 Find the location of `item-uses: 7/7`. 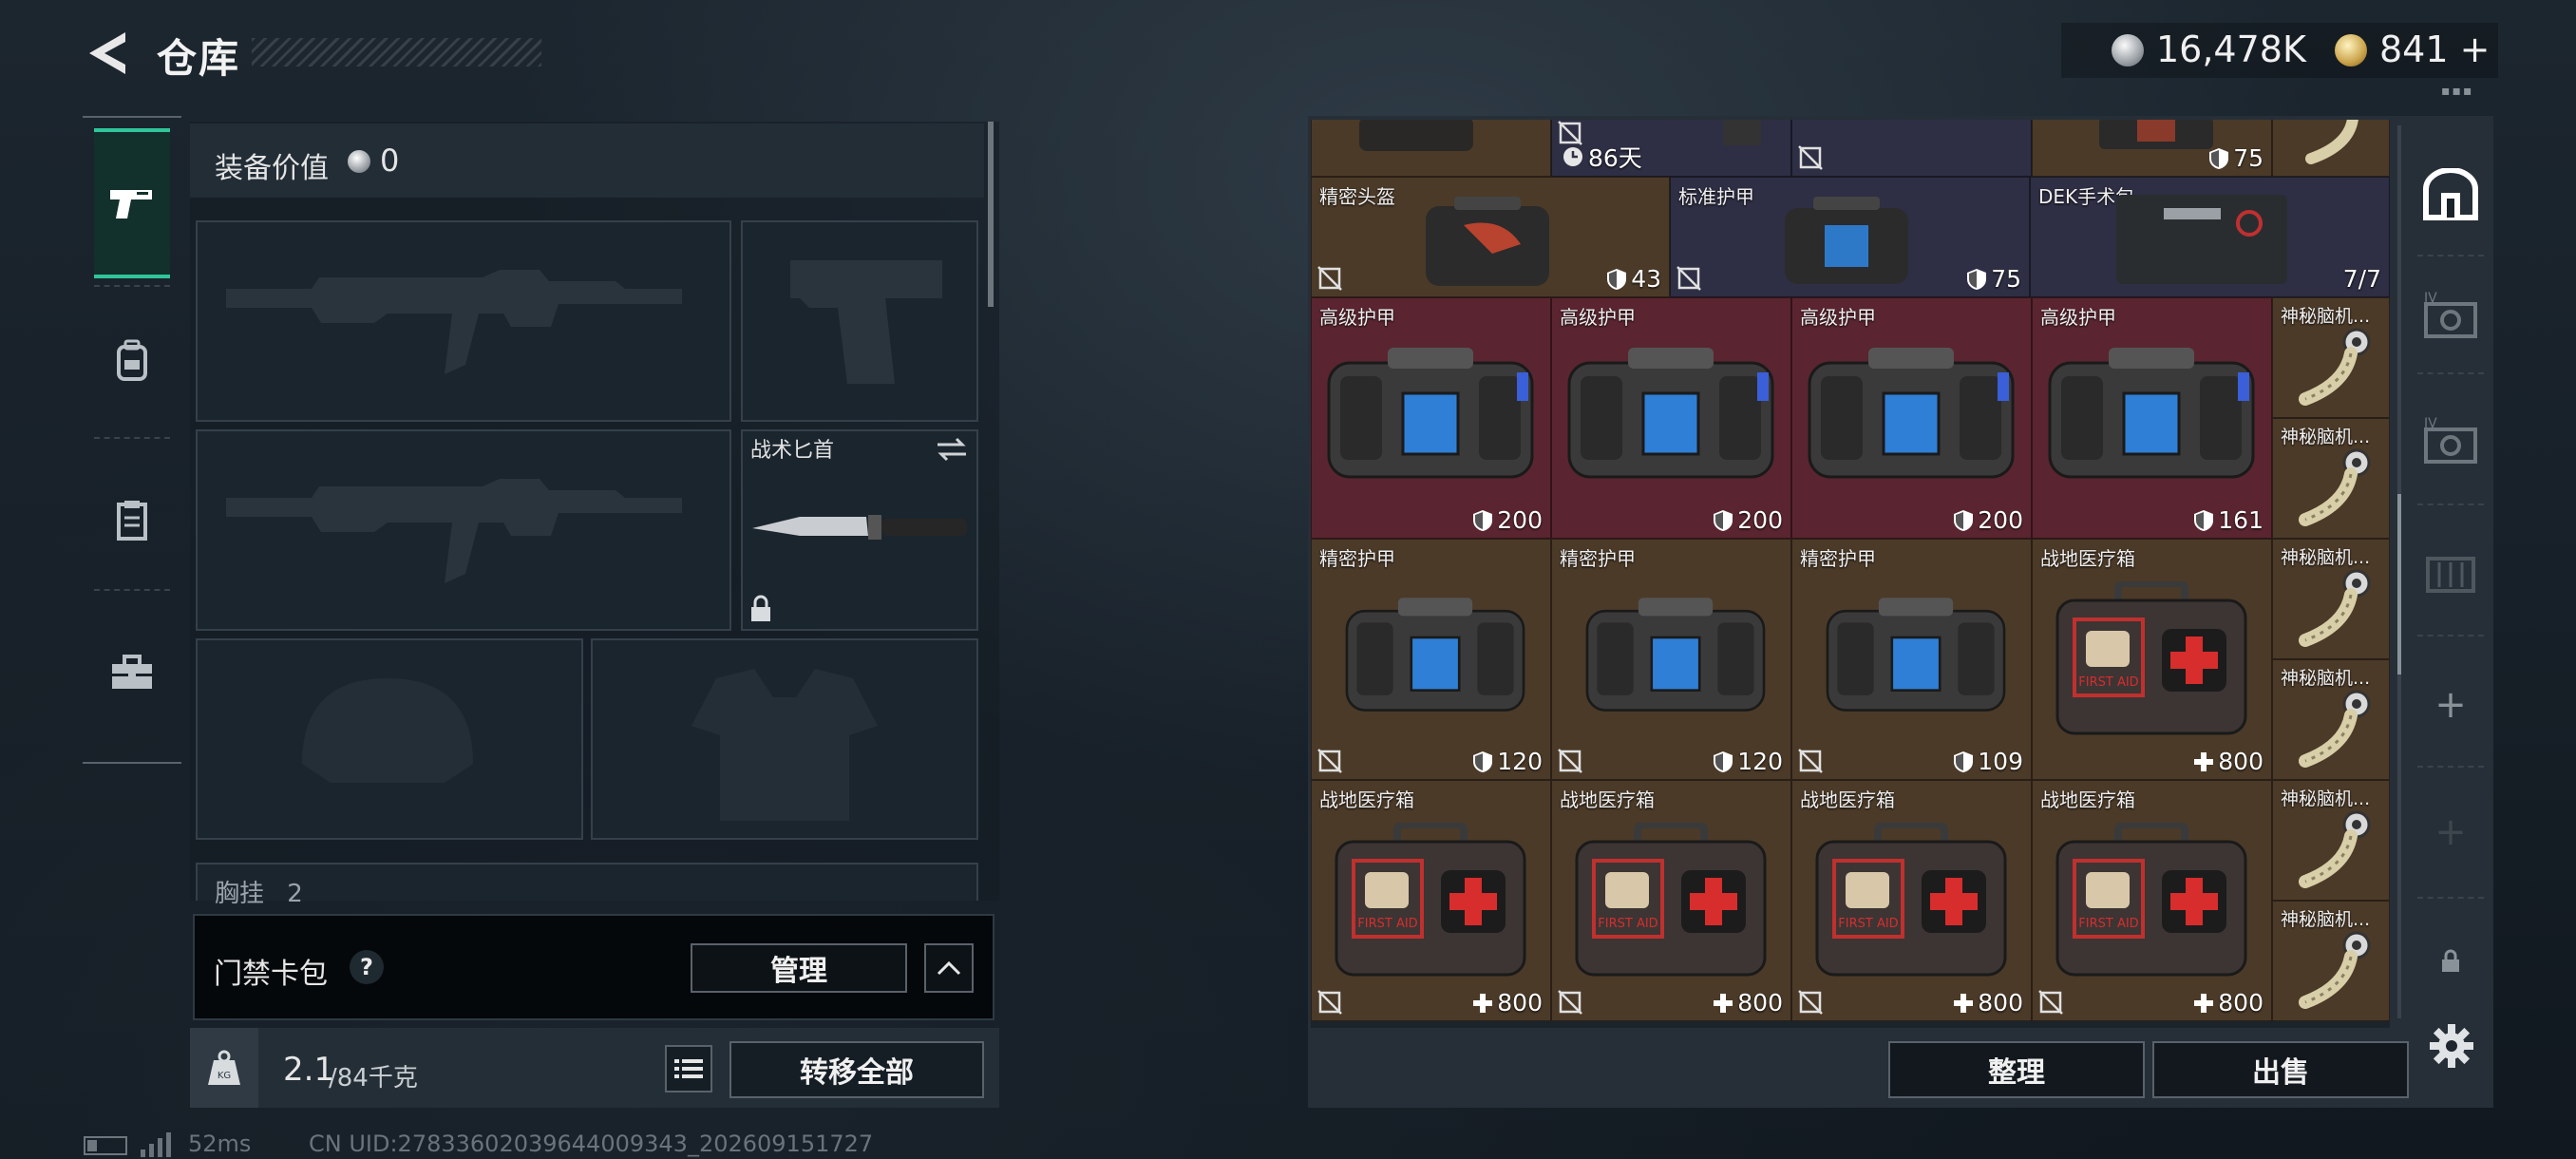

item-uses: 7/7 is located at coordinates (2361, 279).